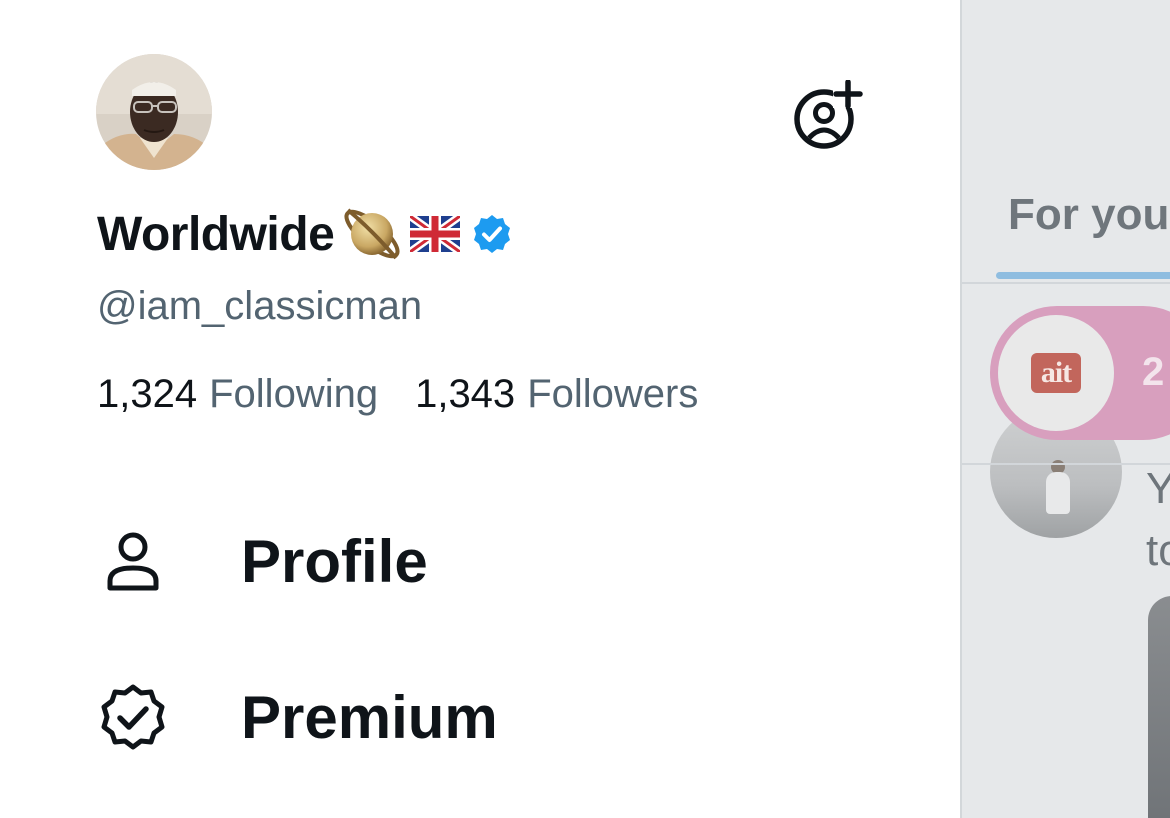 Image resolution: width=1170 pixels, height=818 pixels. Describe the element at coordinates (613, 394) in the screenshot. I see `followers-label: Followers` at that location.